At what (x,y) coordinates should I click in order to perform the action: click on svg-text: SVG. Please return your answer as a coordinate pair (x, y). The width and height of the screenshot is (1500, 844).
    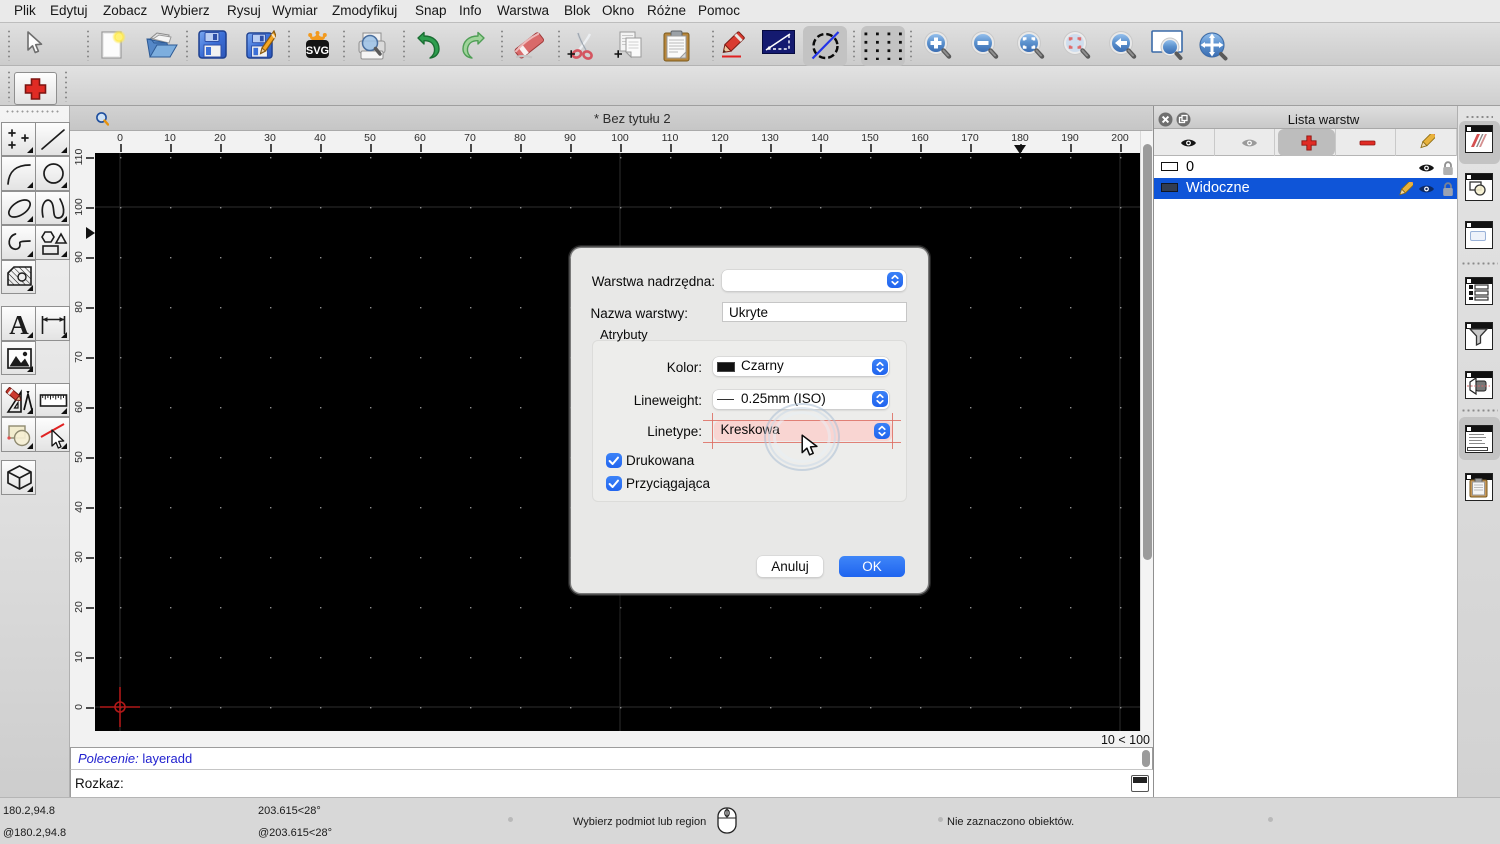
    Looking at the image, I should click on (317, 51).